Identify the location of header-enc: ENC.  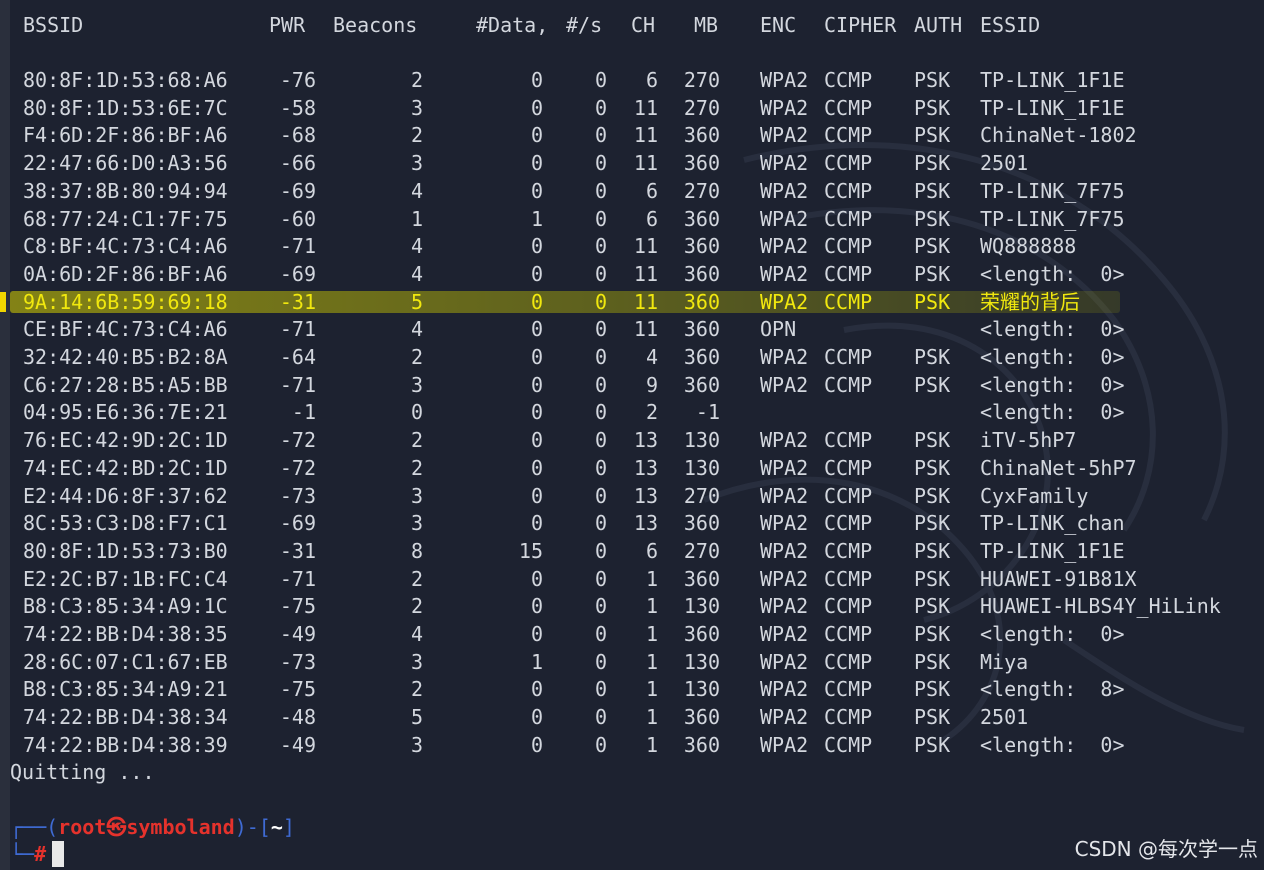
(778, 25).